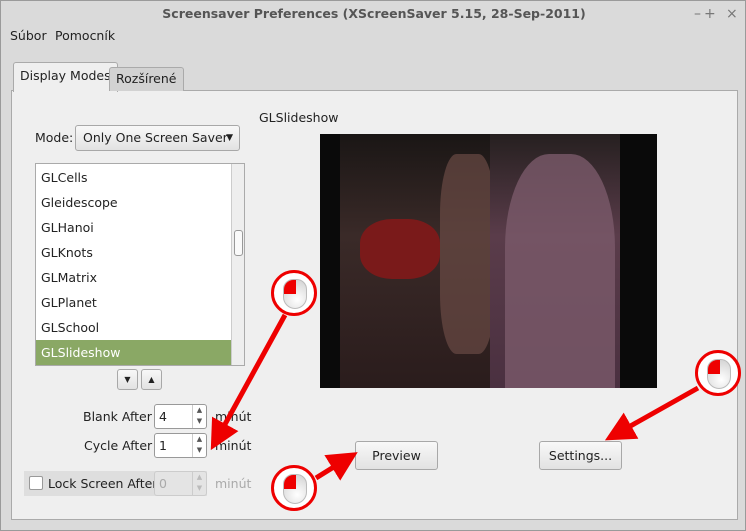 The height and width of the screenshot is (531, 746). I want to click on arrow-to-settings, so click(652, 413).